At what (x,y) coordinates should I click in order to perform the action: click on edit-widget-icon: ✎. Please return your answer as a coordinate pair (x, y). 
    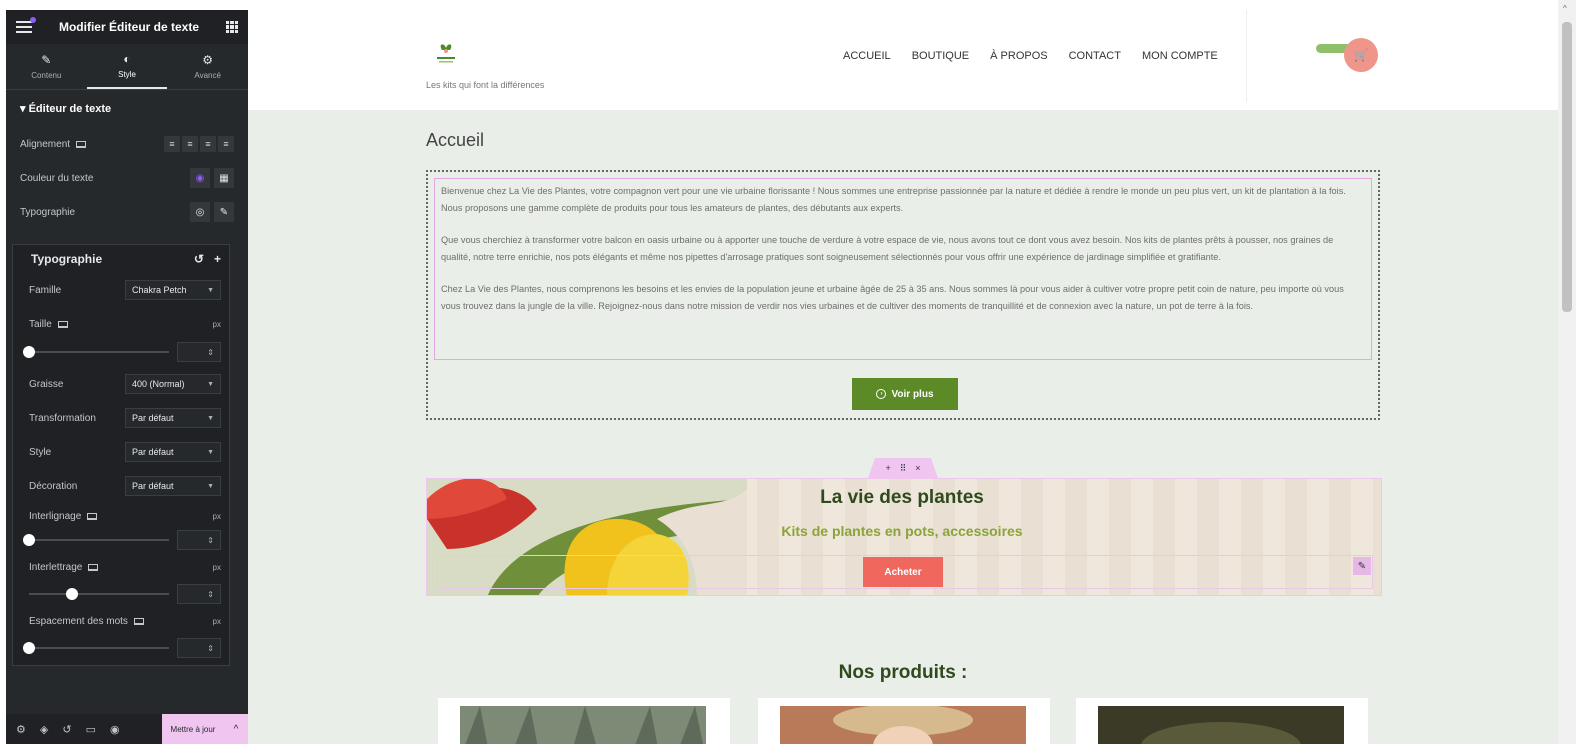
    Looking at the image, I should click on (1362, 566).